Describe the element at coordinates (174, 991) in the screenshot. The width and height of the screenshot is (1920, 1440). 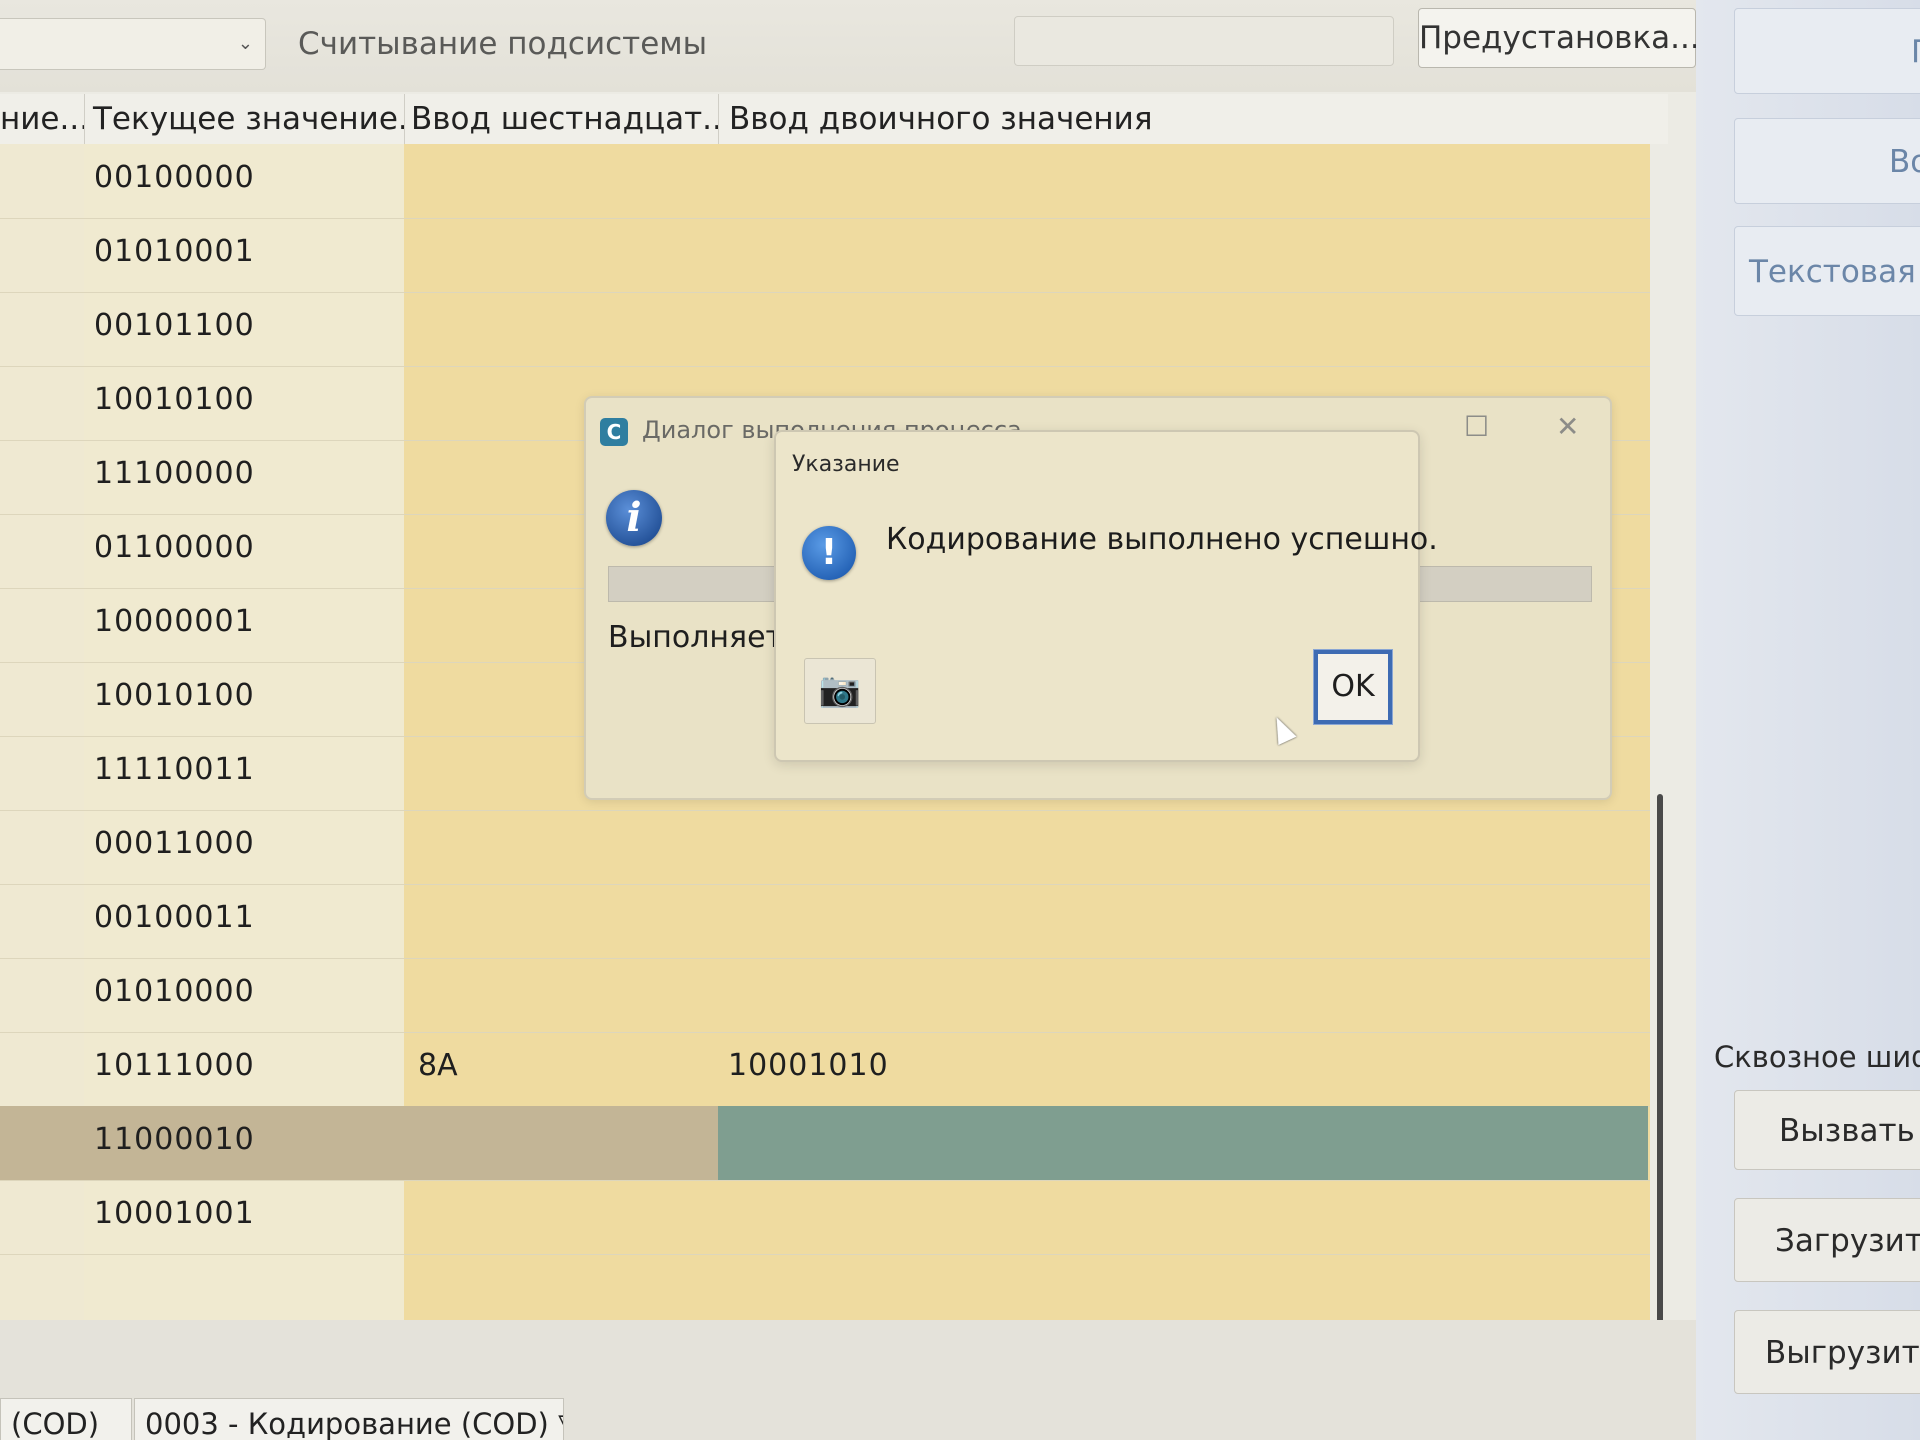
I see `current-value-cell: 01010000` at that location.